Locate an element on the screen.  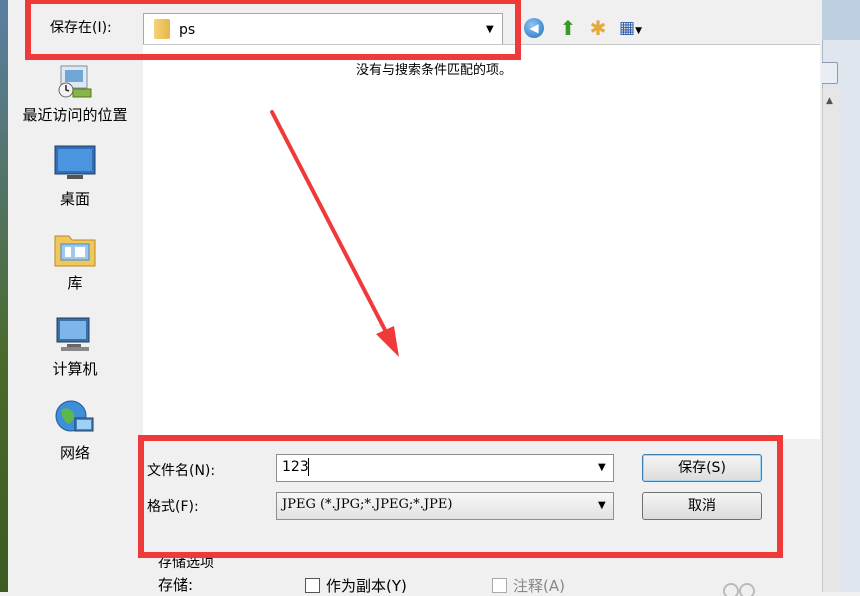
sidebar-item-computer: 计算机 is located at coordinates (75, 346).